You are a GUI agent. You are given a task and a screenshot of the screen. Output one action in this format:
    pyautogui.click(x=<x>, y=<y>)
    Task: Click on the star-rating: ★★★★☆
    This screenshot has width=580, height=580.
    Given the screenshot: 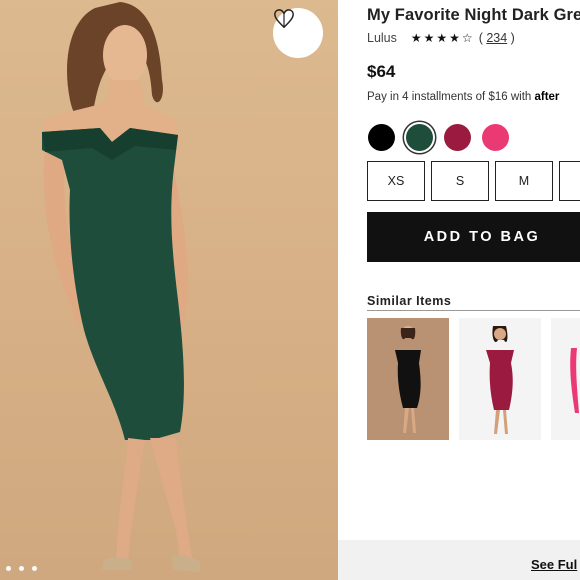 What is the action you would take?
    pyautogui.click(x=442, y=38)
    